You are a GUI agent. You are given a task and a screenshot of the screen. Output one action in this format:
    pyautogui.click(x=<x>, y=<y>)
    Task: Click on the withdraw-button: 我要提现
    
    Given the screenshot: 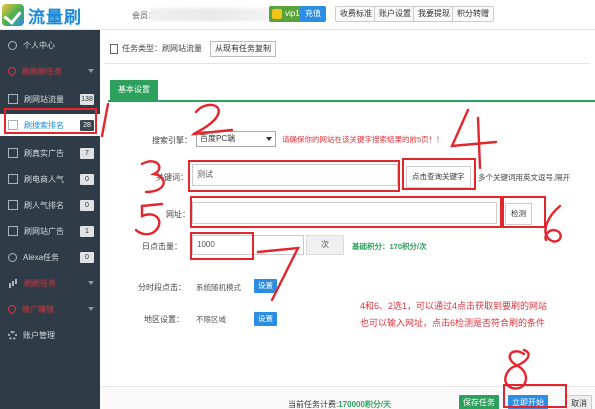 What is the action you would take?
    pyautogui.click(x=434, y=14)
    